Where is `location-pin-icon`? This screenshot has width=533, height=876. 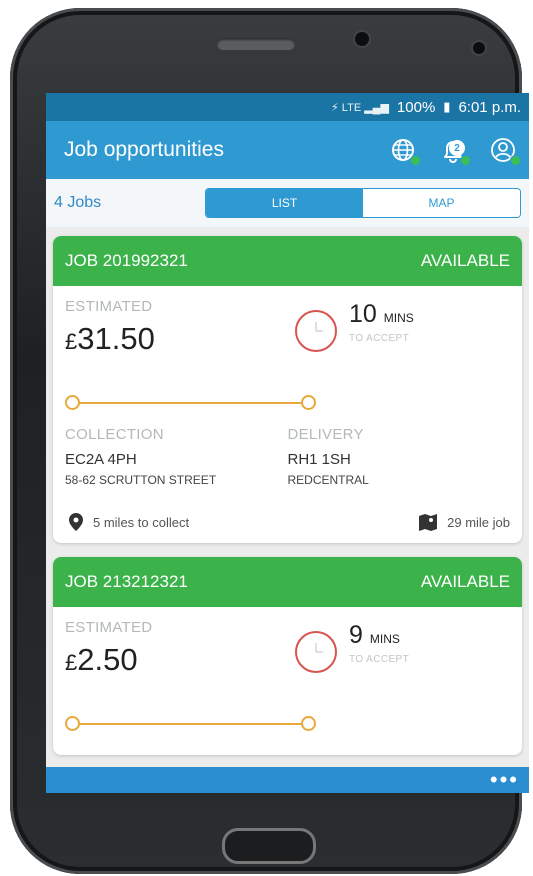
location-pin-icon is located at coordinates (76, 522).